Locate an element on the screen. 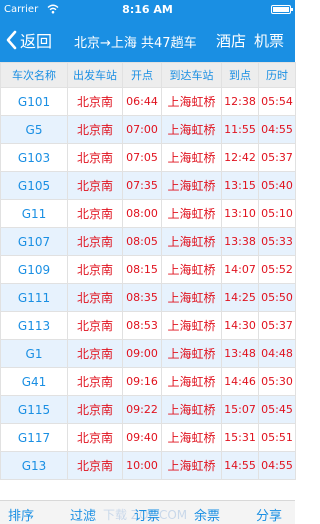 The height and width of the screenshot is (524, 320). sort-button: 排序 is located at coordinates (21, 514).